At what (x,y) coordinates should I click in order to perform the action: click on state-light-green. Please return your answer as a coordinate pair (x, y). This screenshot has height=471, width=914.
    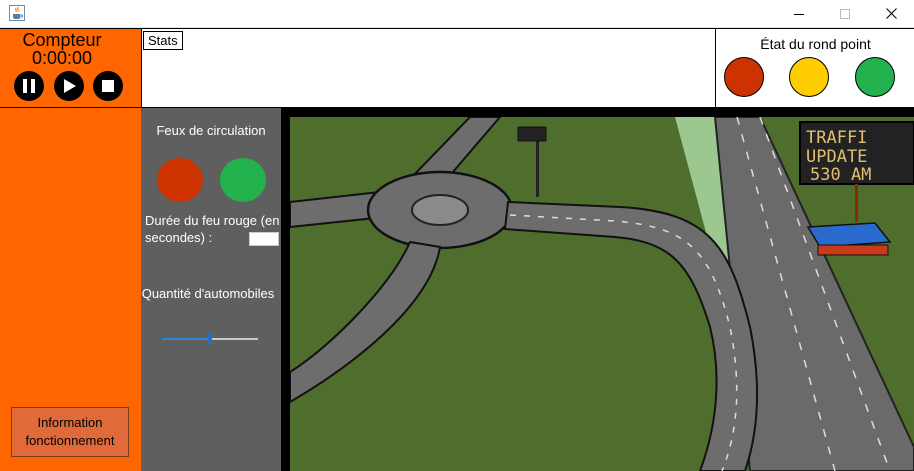
    Looking at the image, I should click on (875, 77).